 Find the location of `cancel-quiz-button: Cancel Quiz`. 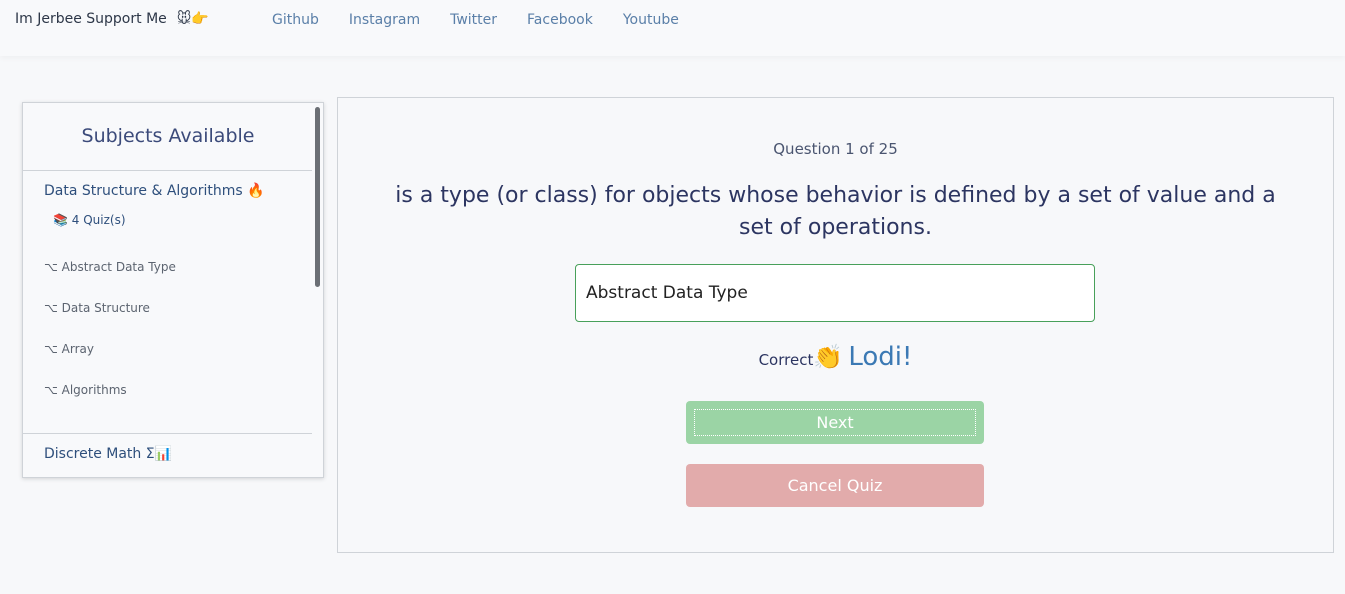

cancel-quiz-button: Cancel Quiz is located at coordinates (835, 485).